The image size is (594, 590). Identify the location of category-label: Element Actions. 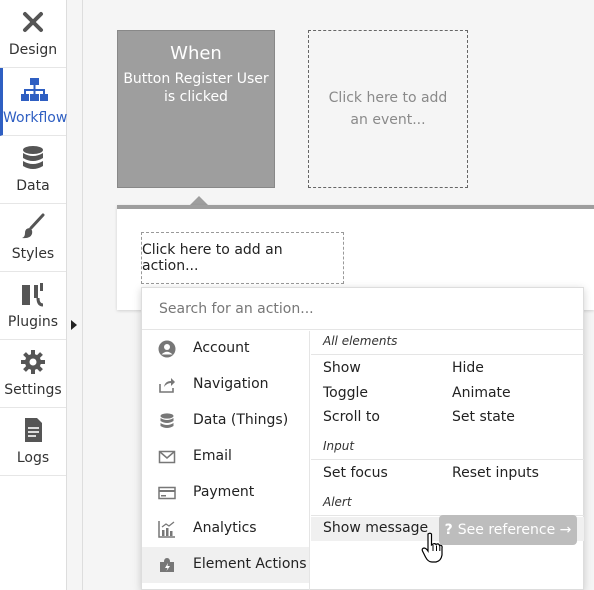
(250, 564).